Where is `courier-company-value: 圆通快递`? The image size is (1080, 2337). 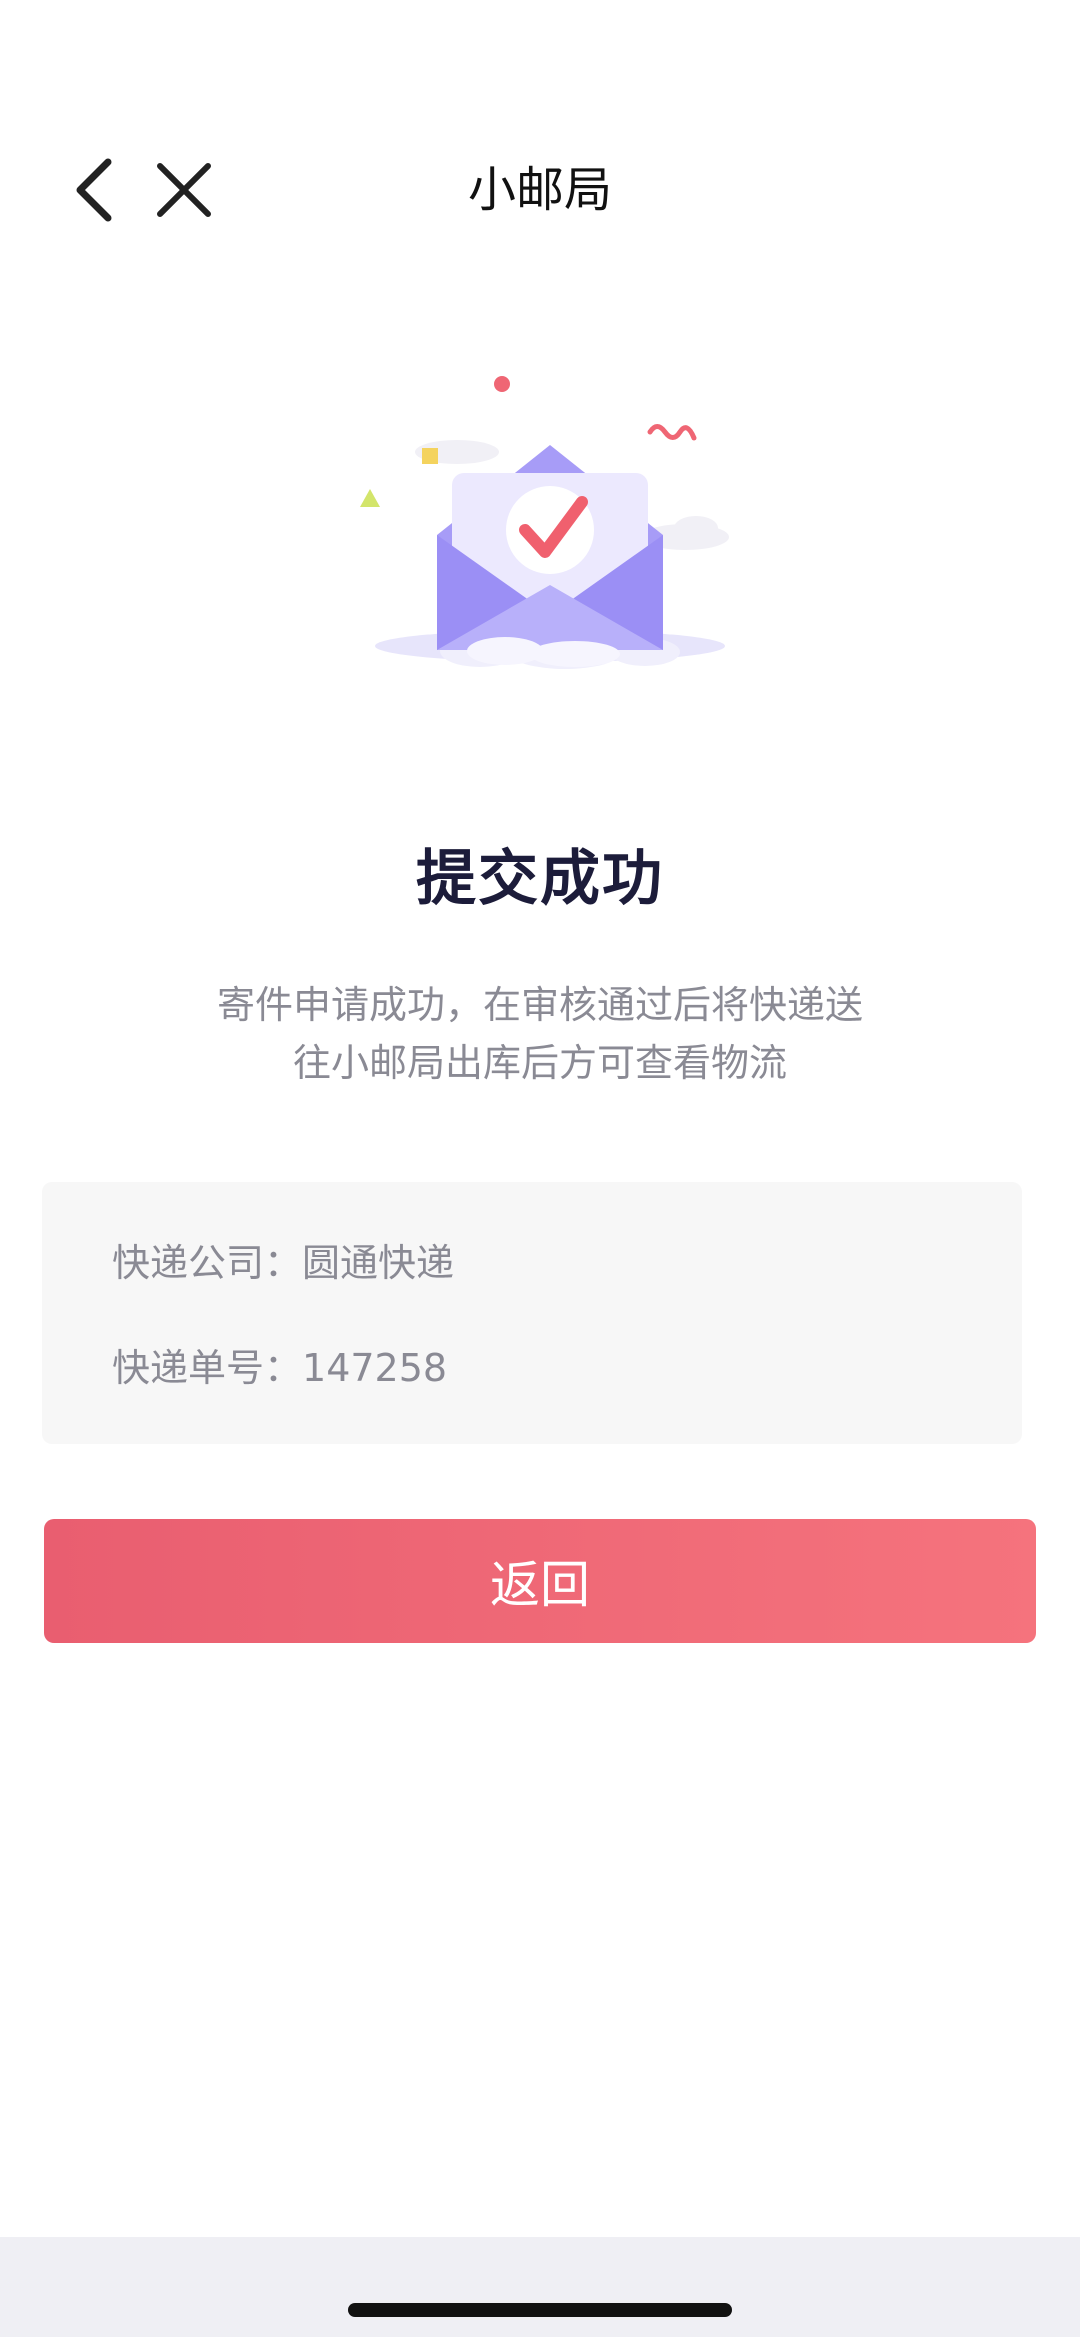
courier-company-value: 圆通快递 is located at coordinates (378, 1263).